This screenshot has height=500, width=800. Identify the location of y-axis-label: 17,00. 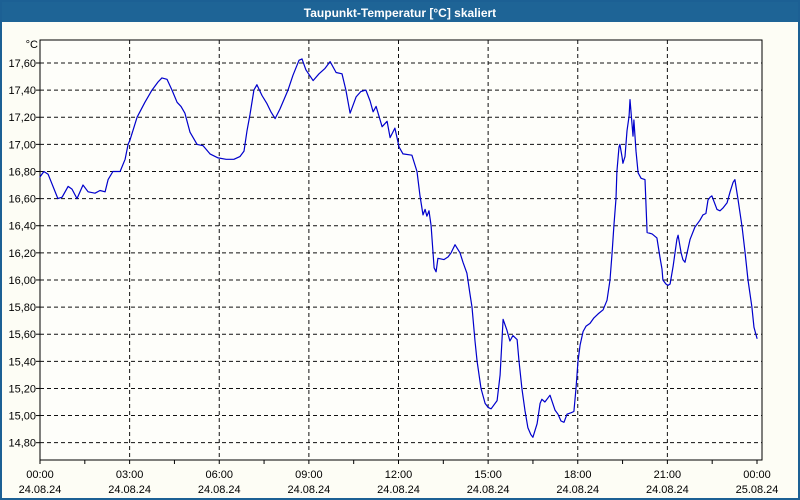
(22, 145).